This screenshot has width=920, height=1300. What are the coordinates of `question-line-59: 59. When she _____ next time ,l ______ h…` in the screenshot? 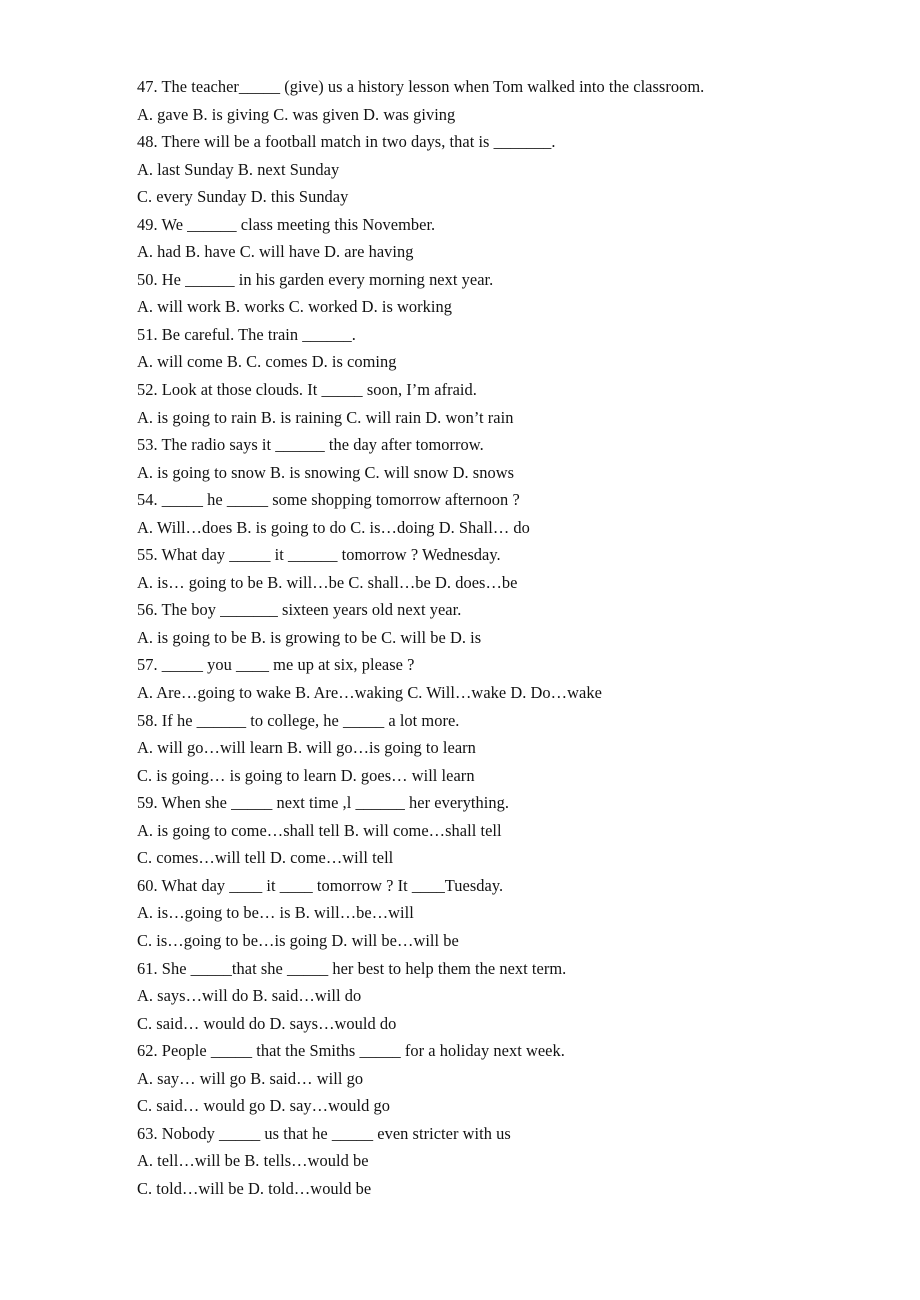 It's located at (323, 803).